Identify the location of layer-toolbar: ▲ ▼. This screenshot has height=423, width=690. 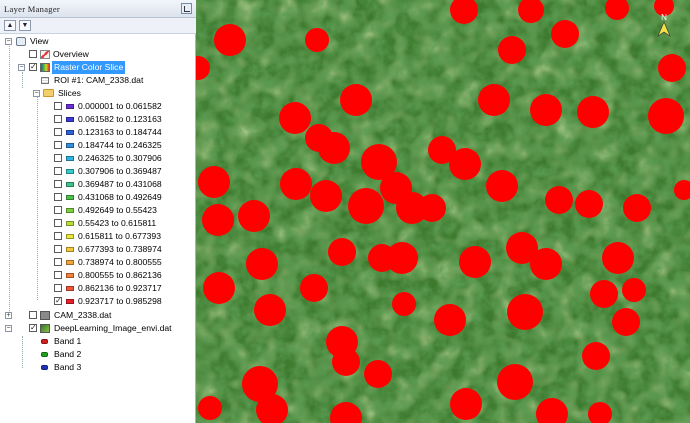
(98, 26).